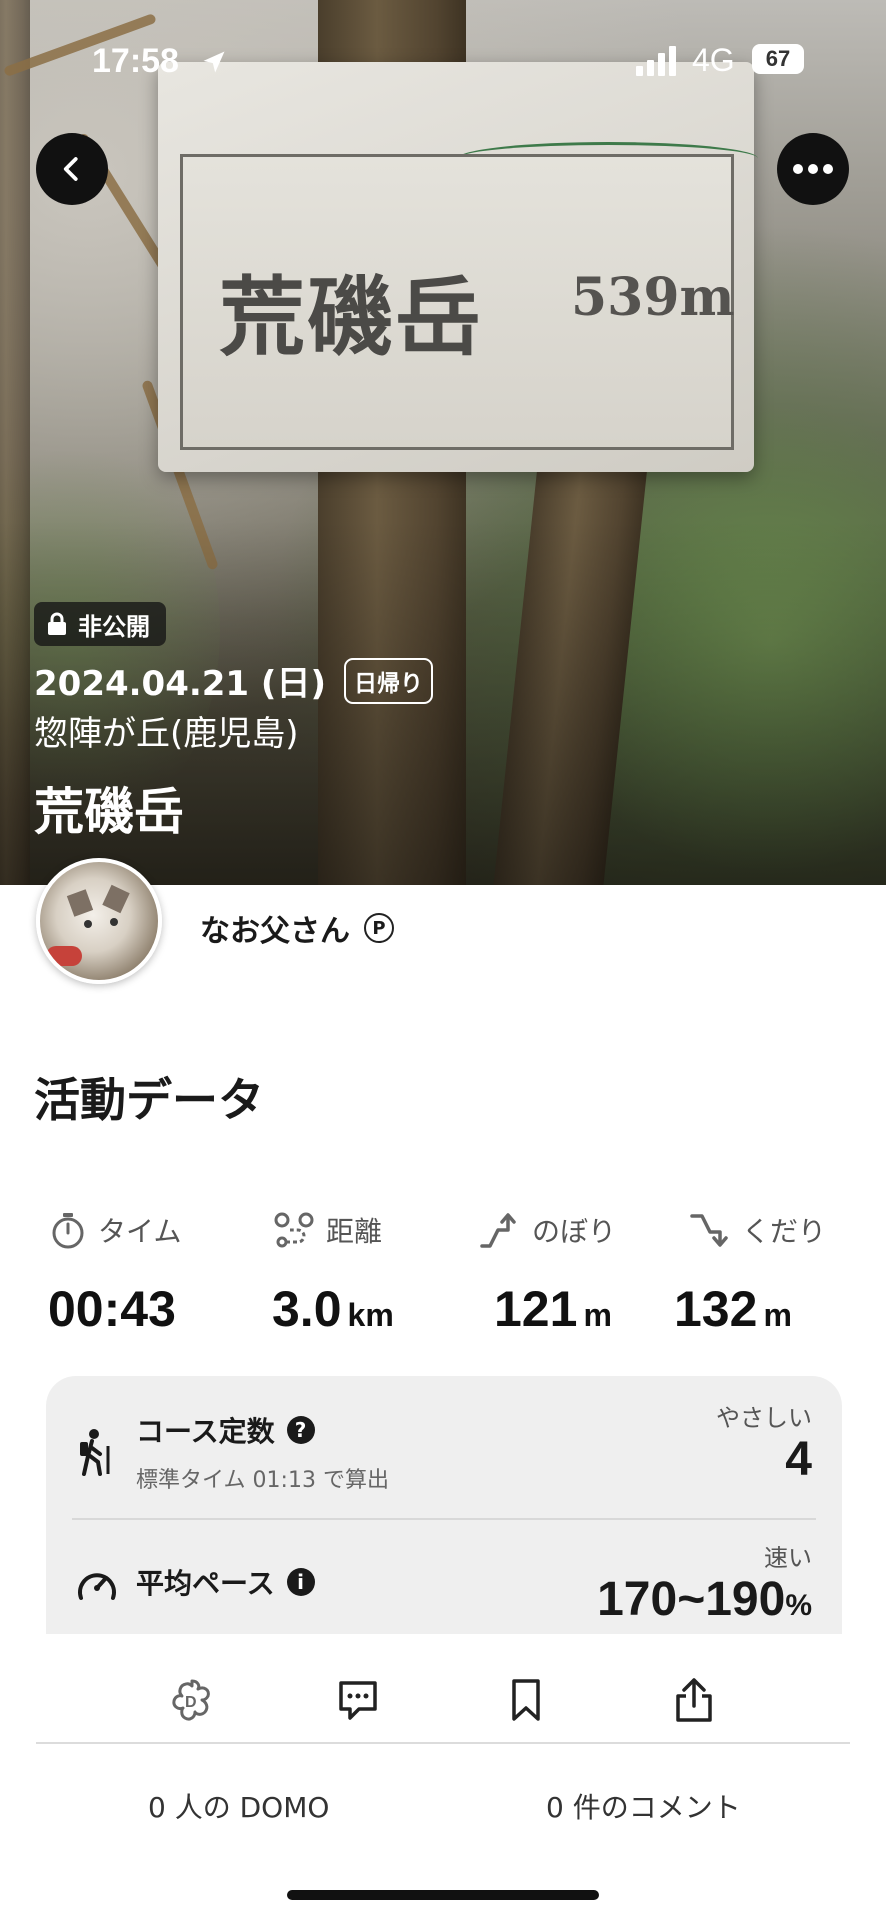  I want to click on stat-ascent: のぼり 121 m, so click(547, 1274).